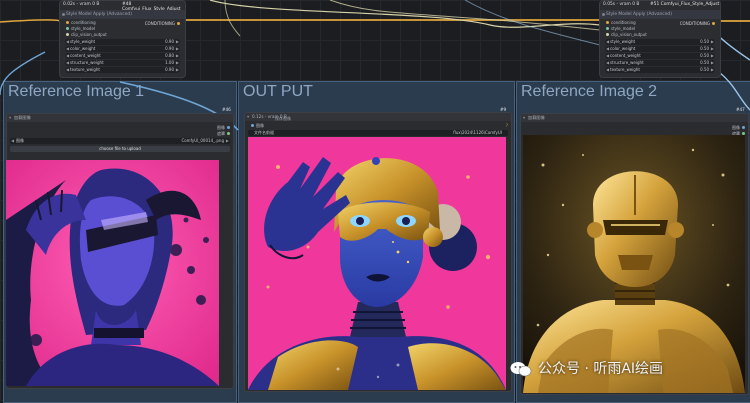 This screenshot has width=750, height=403. I want to click on node-timing: 0.02s - vram 0 B, so click(81, 4).